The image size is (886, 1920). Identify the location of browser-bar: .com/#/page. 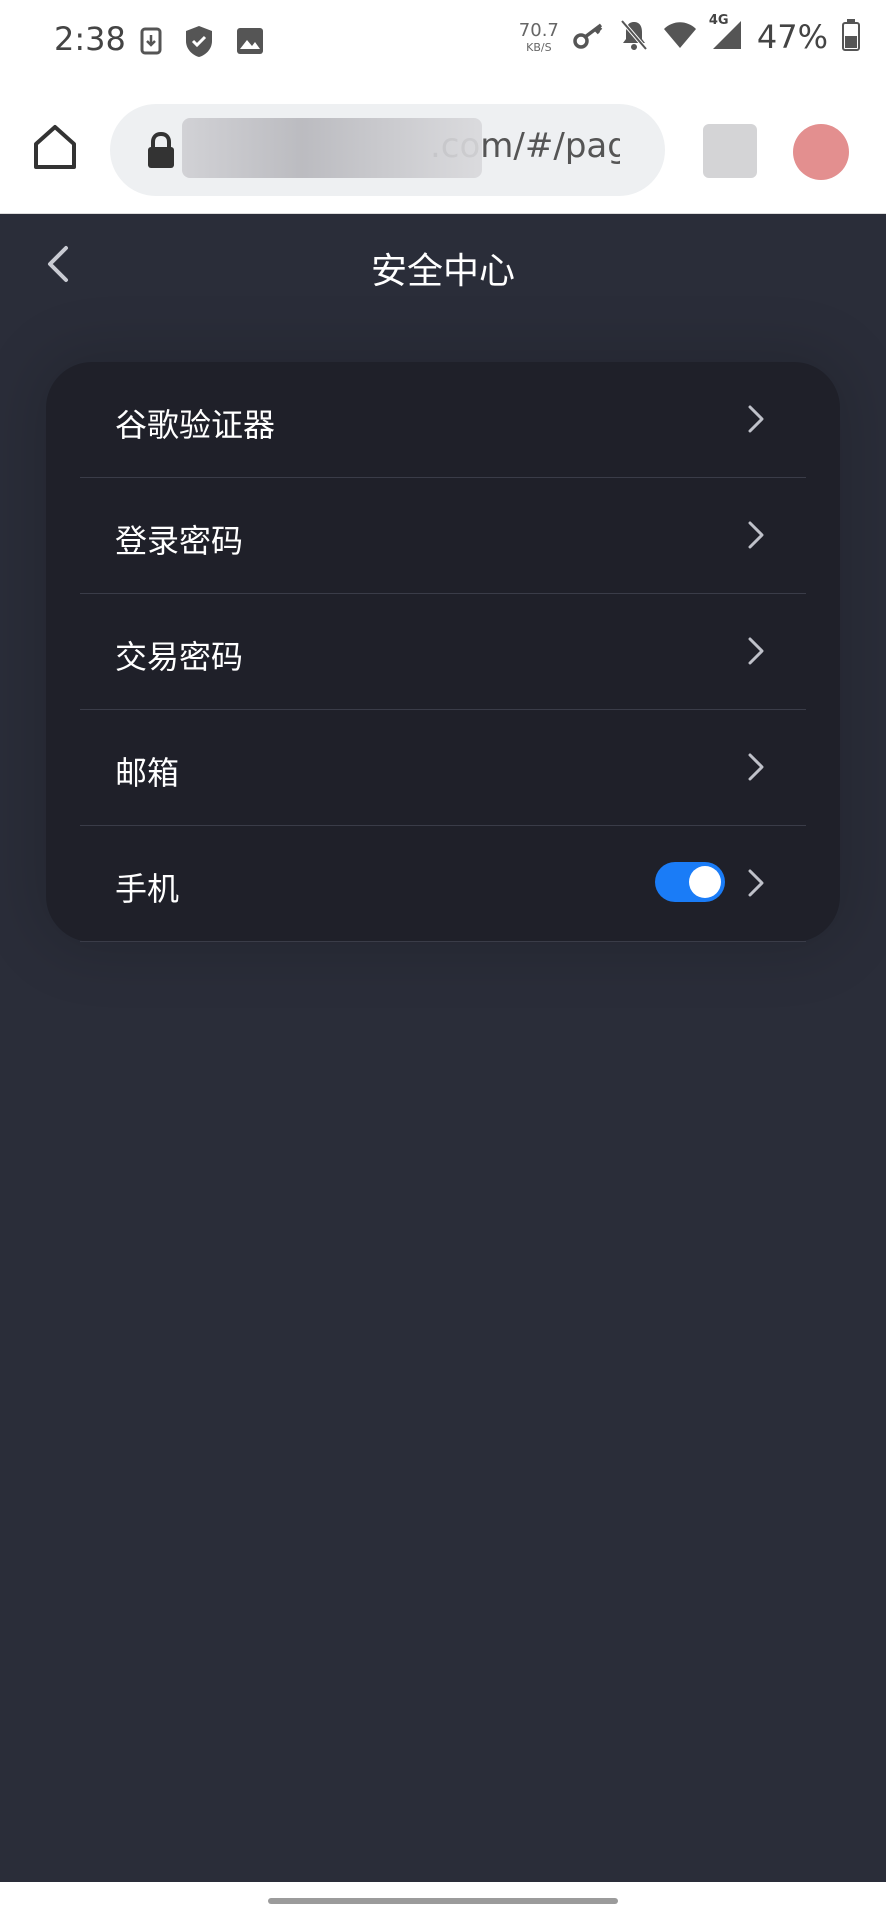
(443, 149).